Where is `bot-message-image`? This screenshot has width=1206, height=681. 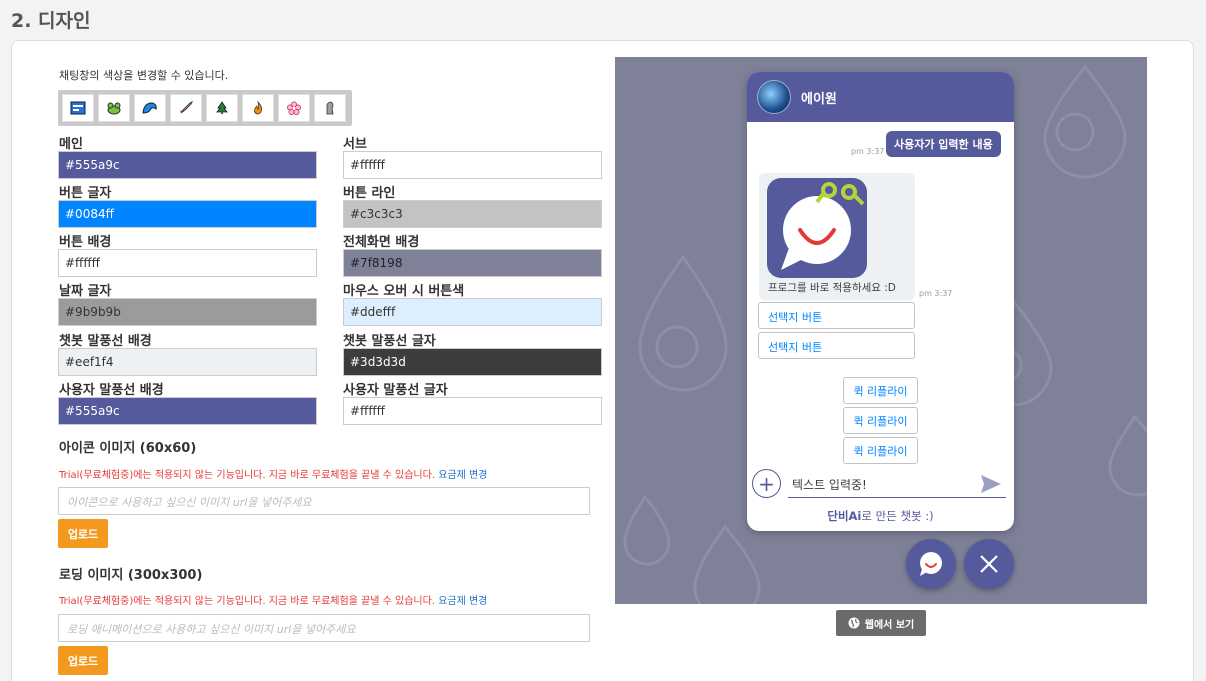
bot-message-image is located at coordinates (817, 228).